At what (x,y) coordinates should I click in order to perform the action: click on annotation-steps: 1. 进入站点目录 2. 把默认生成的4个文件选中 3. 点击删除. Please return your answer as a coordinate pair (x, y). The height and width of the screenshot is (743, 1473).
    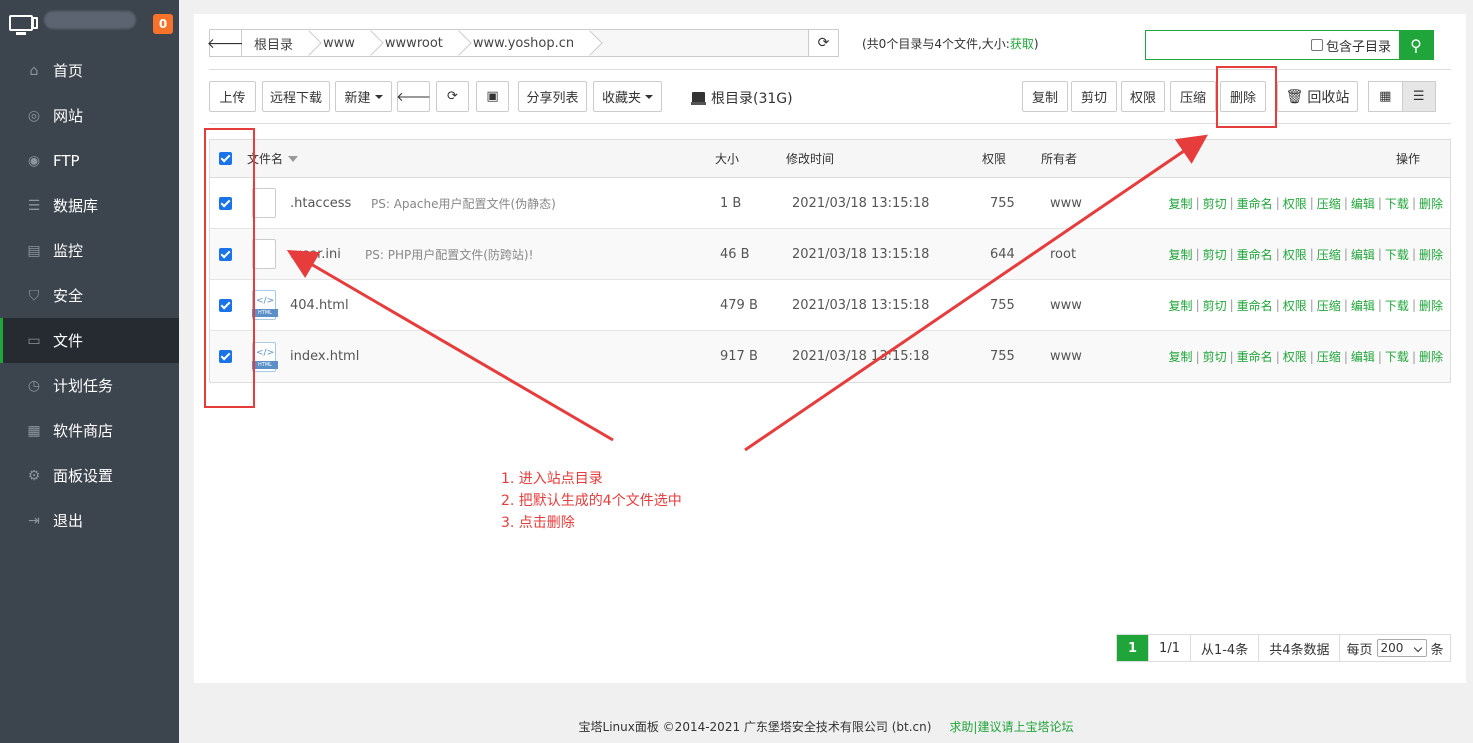
    Looking at the image, I should click on (591, 501).